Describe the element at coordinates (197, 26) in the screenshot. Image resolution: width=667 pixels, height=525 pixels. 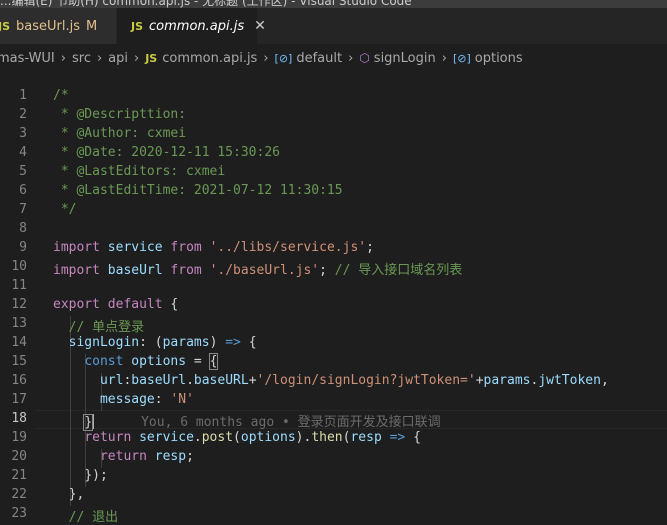
I see `tab-label: common.api.js` at that location.